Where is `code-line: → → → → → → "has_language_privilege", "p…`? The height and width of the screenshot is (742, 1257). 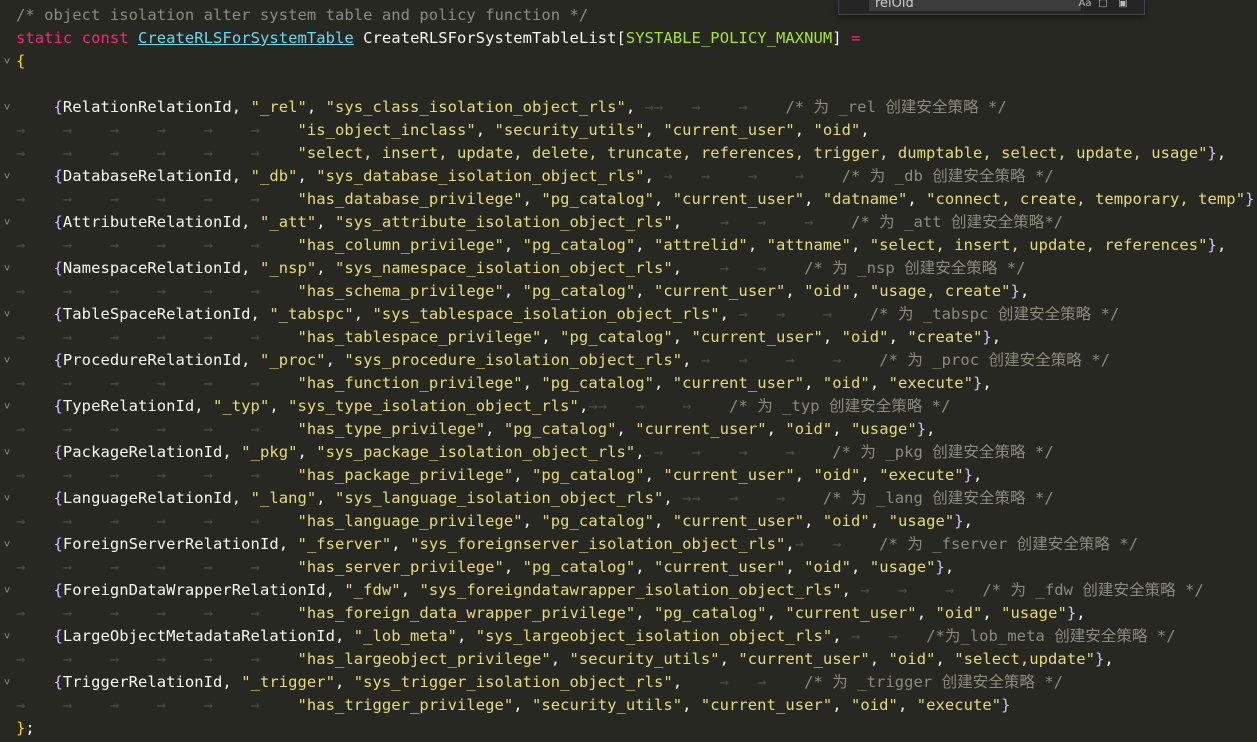 code-line: → → → → → → "has_language_privilege", "p… is located at coordinates (494, 521).